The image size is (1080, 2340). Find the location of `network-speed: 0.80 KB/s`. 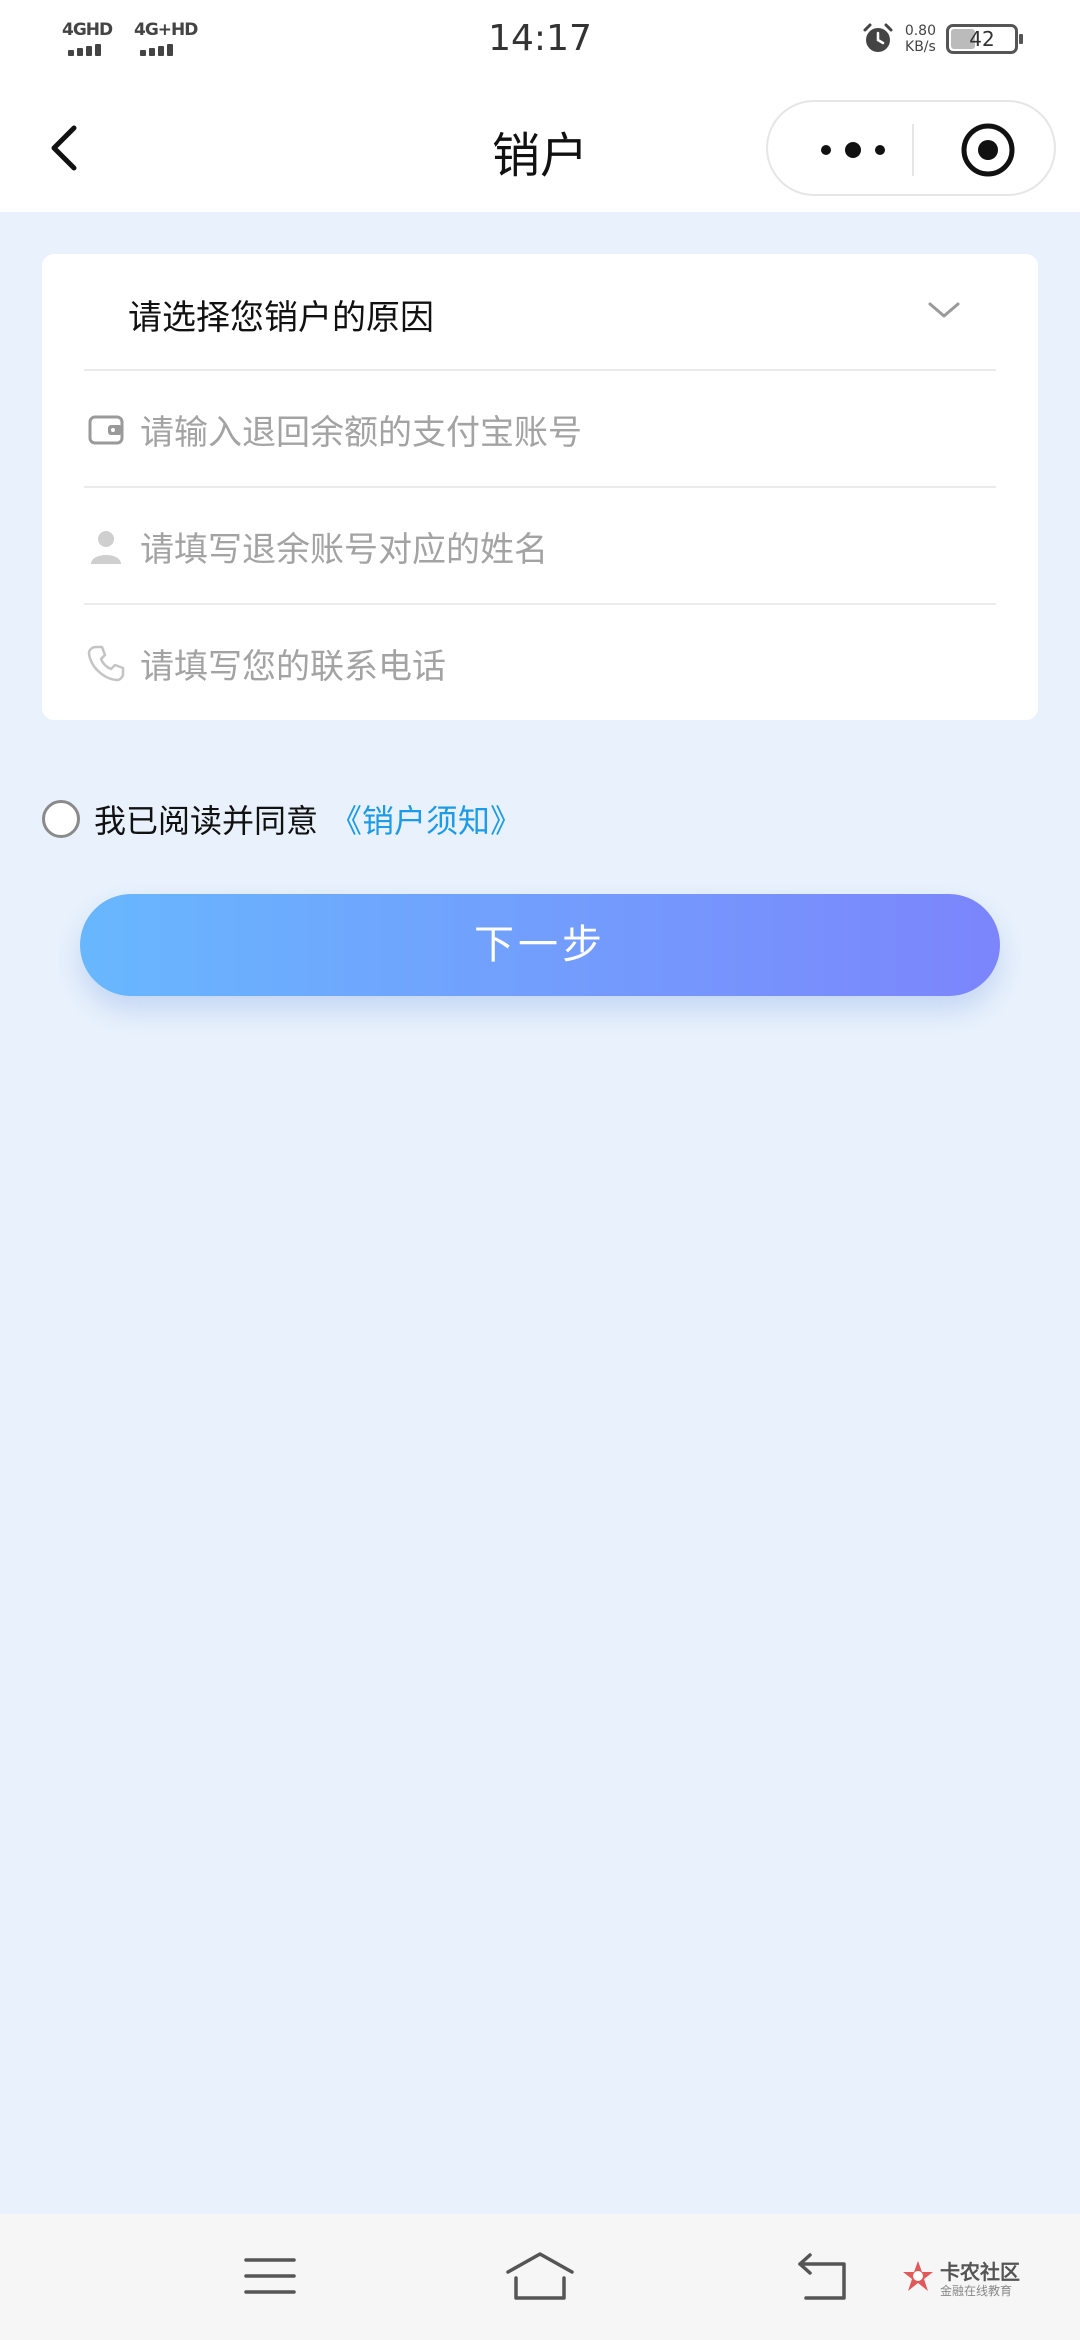

network-speed: 0.80 KB/s is located at coordinates (920, 39).